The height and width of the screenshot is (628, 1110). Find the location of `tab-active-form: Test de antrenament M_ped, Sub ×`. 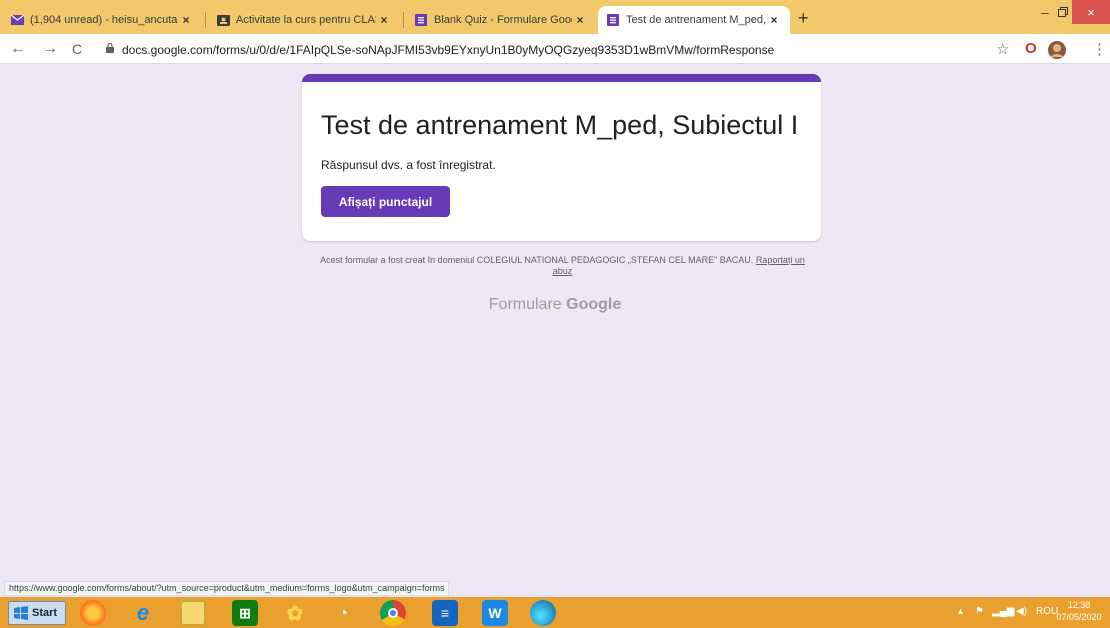

tab-active-form: Test de antrenament M_ped, Sub × is located at coordinates (694, 20).